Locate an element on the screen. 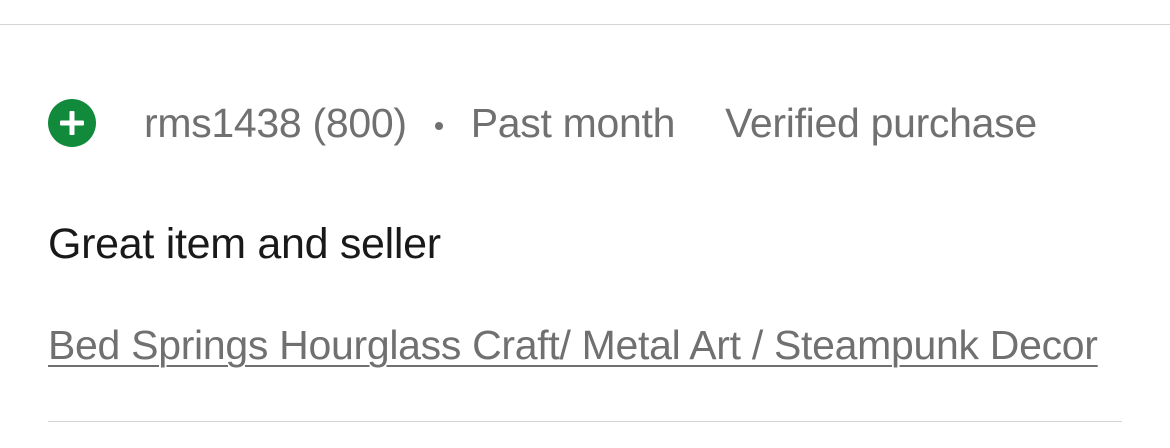  bottom-divider is located at coordinates (585, 421).